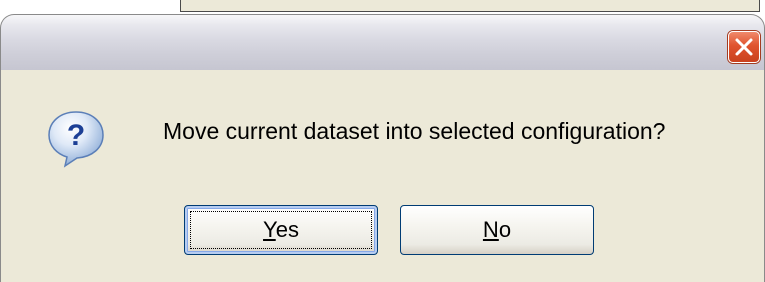 The width and height of the screenshot is (765, 282). I want to click on yes-button: Yes, so click(281, 230).